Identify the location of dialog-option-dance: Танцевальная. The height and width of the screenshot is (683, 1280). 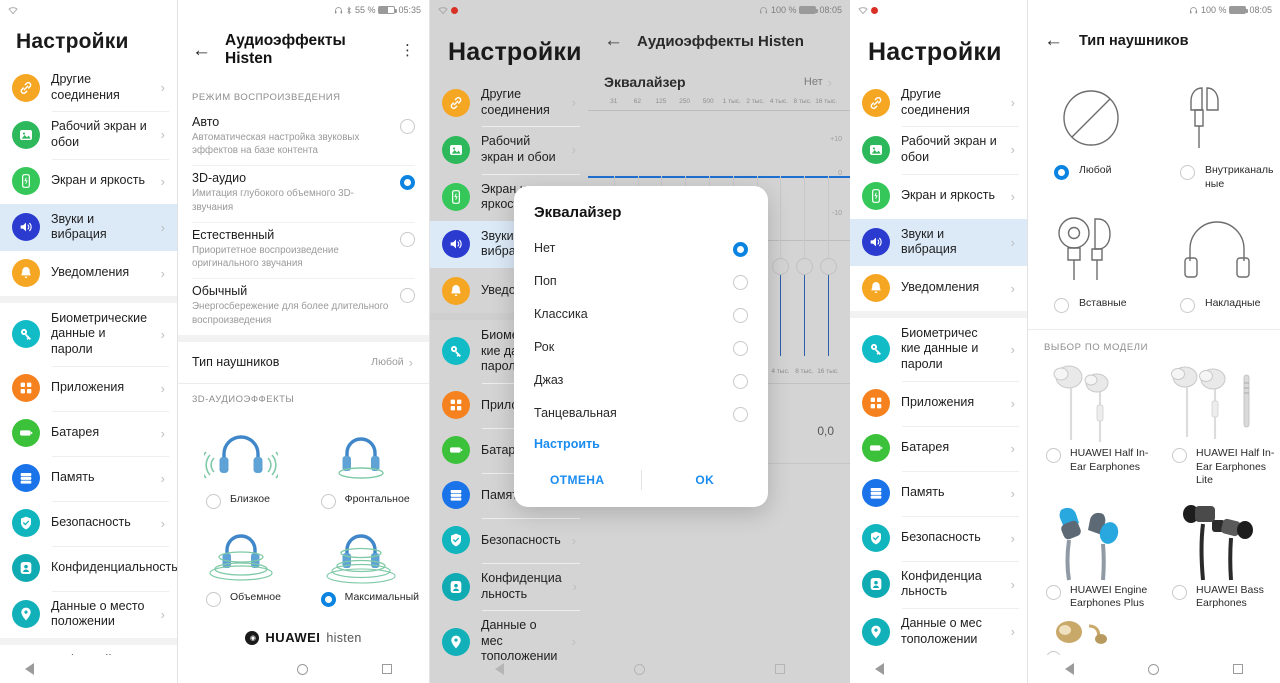
(641, 412).